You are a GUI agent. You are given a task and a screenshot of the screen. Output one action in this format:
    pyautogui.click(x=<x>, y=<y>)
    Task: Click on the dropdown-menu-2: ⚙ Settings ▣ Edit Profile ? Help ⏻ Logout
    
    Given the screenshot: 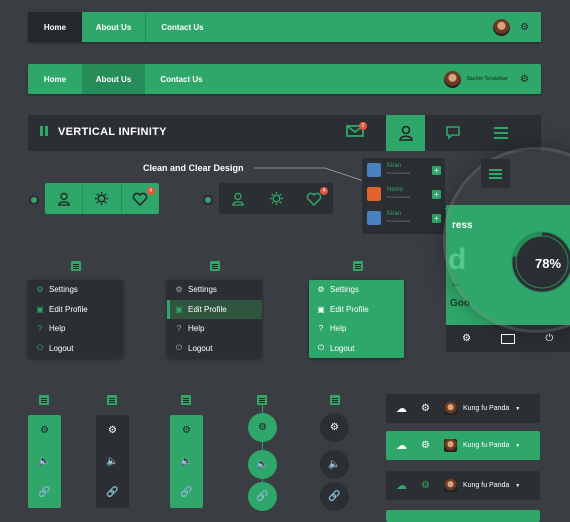 What is the action you would take?
    pyautogui.click(x=214, y=319)
    